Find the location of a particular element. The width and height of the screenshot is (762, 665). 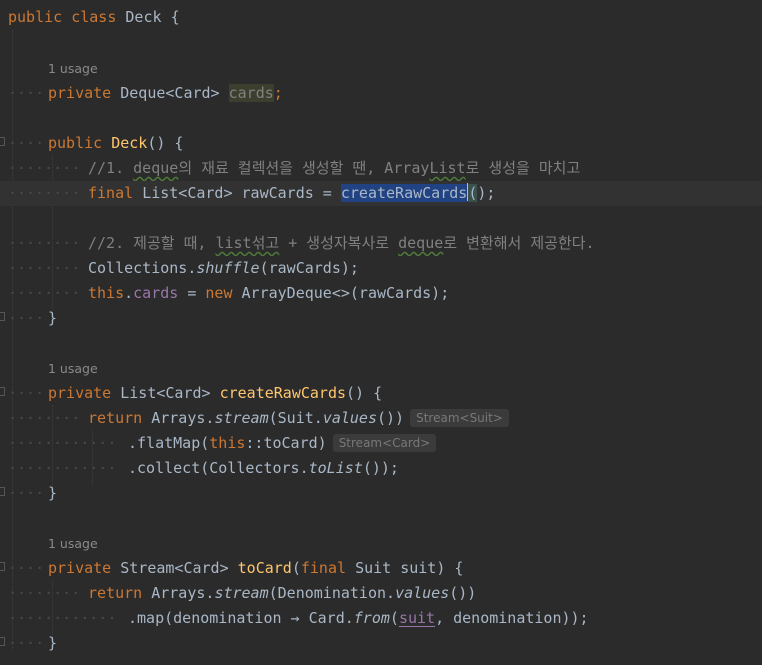

comment-typo: List is located at coordinates (447, 168).